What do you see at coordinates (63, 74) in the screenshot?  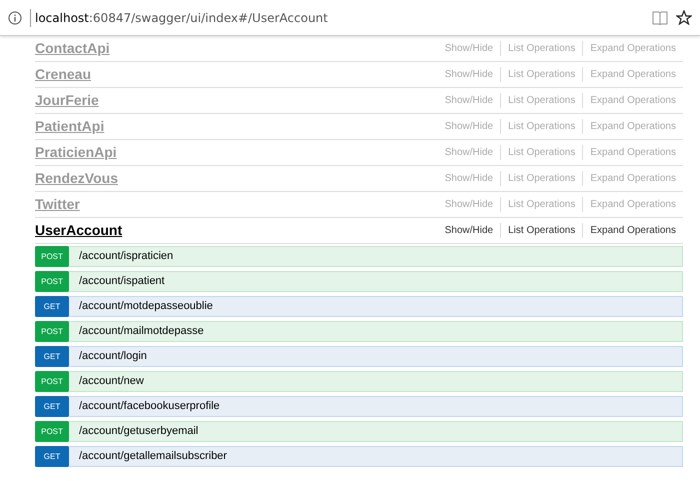 I see `section-title: Creneau` at bounding box center [63, 74].